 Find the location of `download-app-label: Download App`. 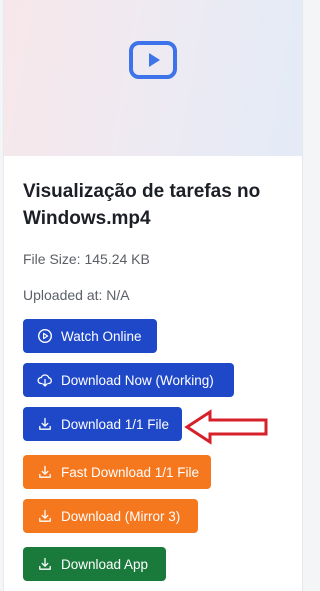

download-app-label: Download App is located at coordinates (105, 564).